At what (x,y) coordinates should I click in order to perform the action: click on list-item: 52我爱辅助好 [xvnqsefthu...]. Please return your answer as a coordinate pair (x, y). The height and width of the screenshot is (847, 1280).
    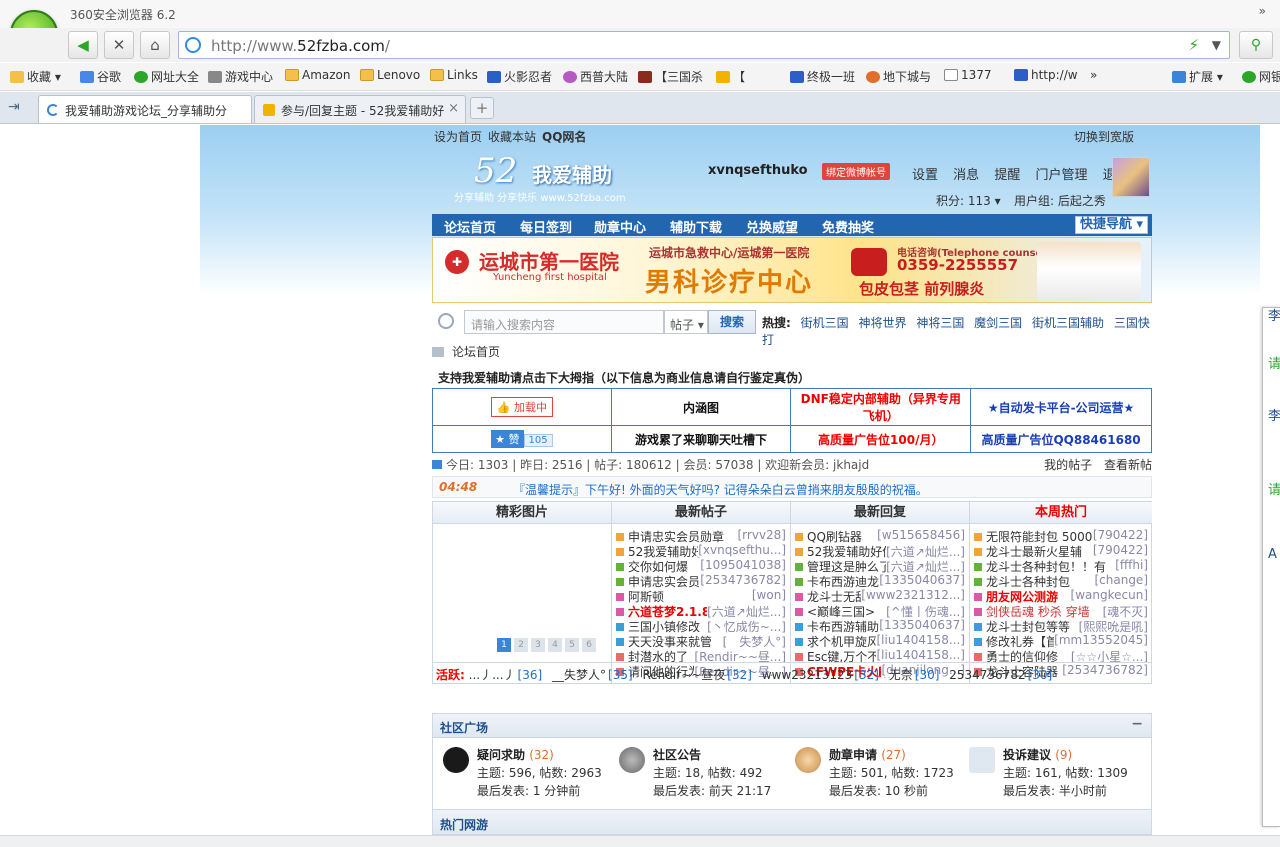
    Looking at the image, I should click on (701, 550).